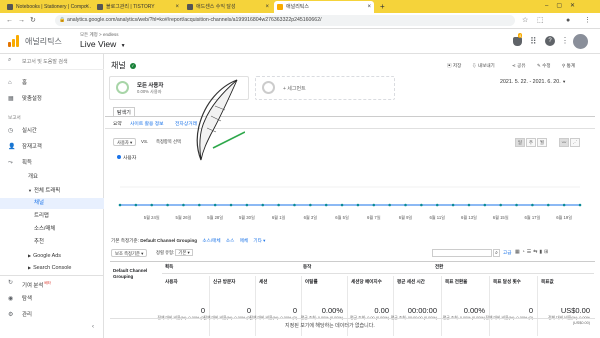  Describe the element at coordinates (103, 44) in the screenshot. I see `view-selector: Live View ▼` at that location.